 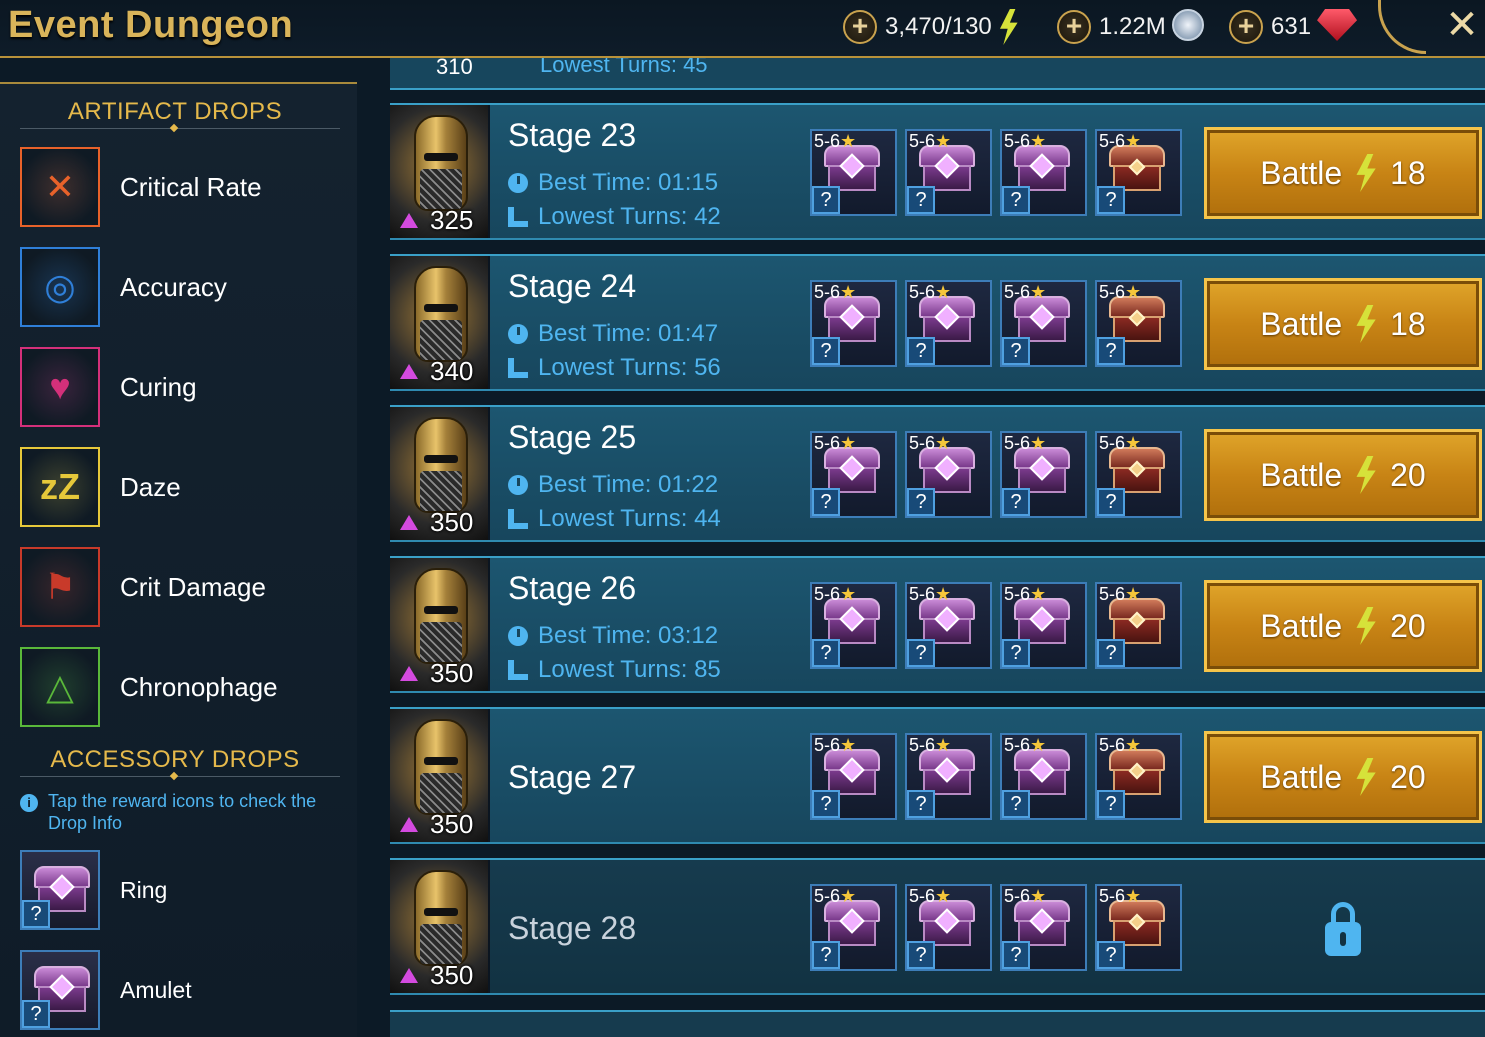 What do you see at coordinates (60, 587) in the screenshot?
I see `axe-icon: ⚑` at bounding box center [60, 587].